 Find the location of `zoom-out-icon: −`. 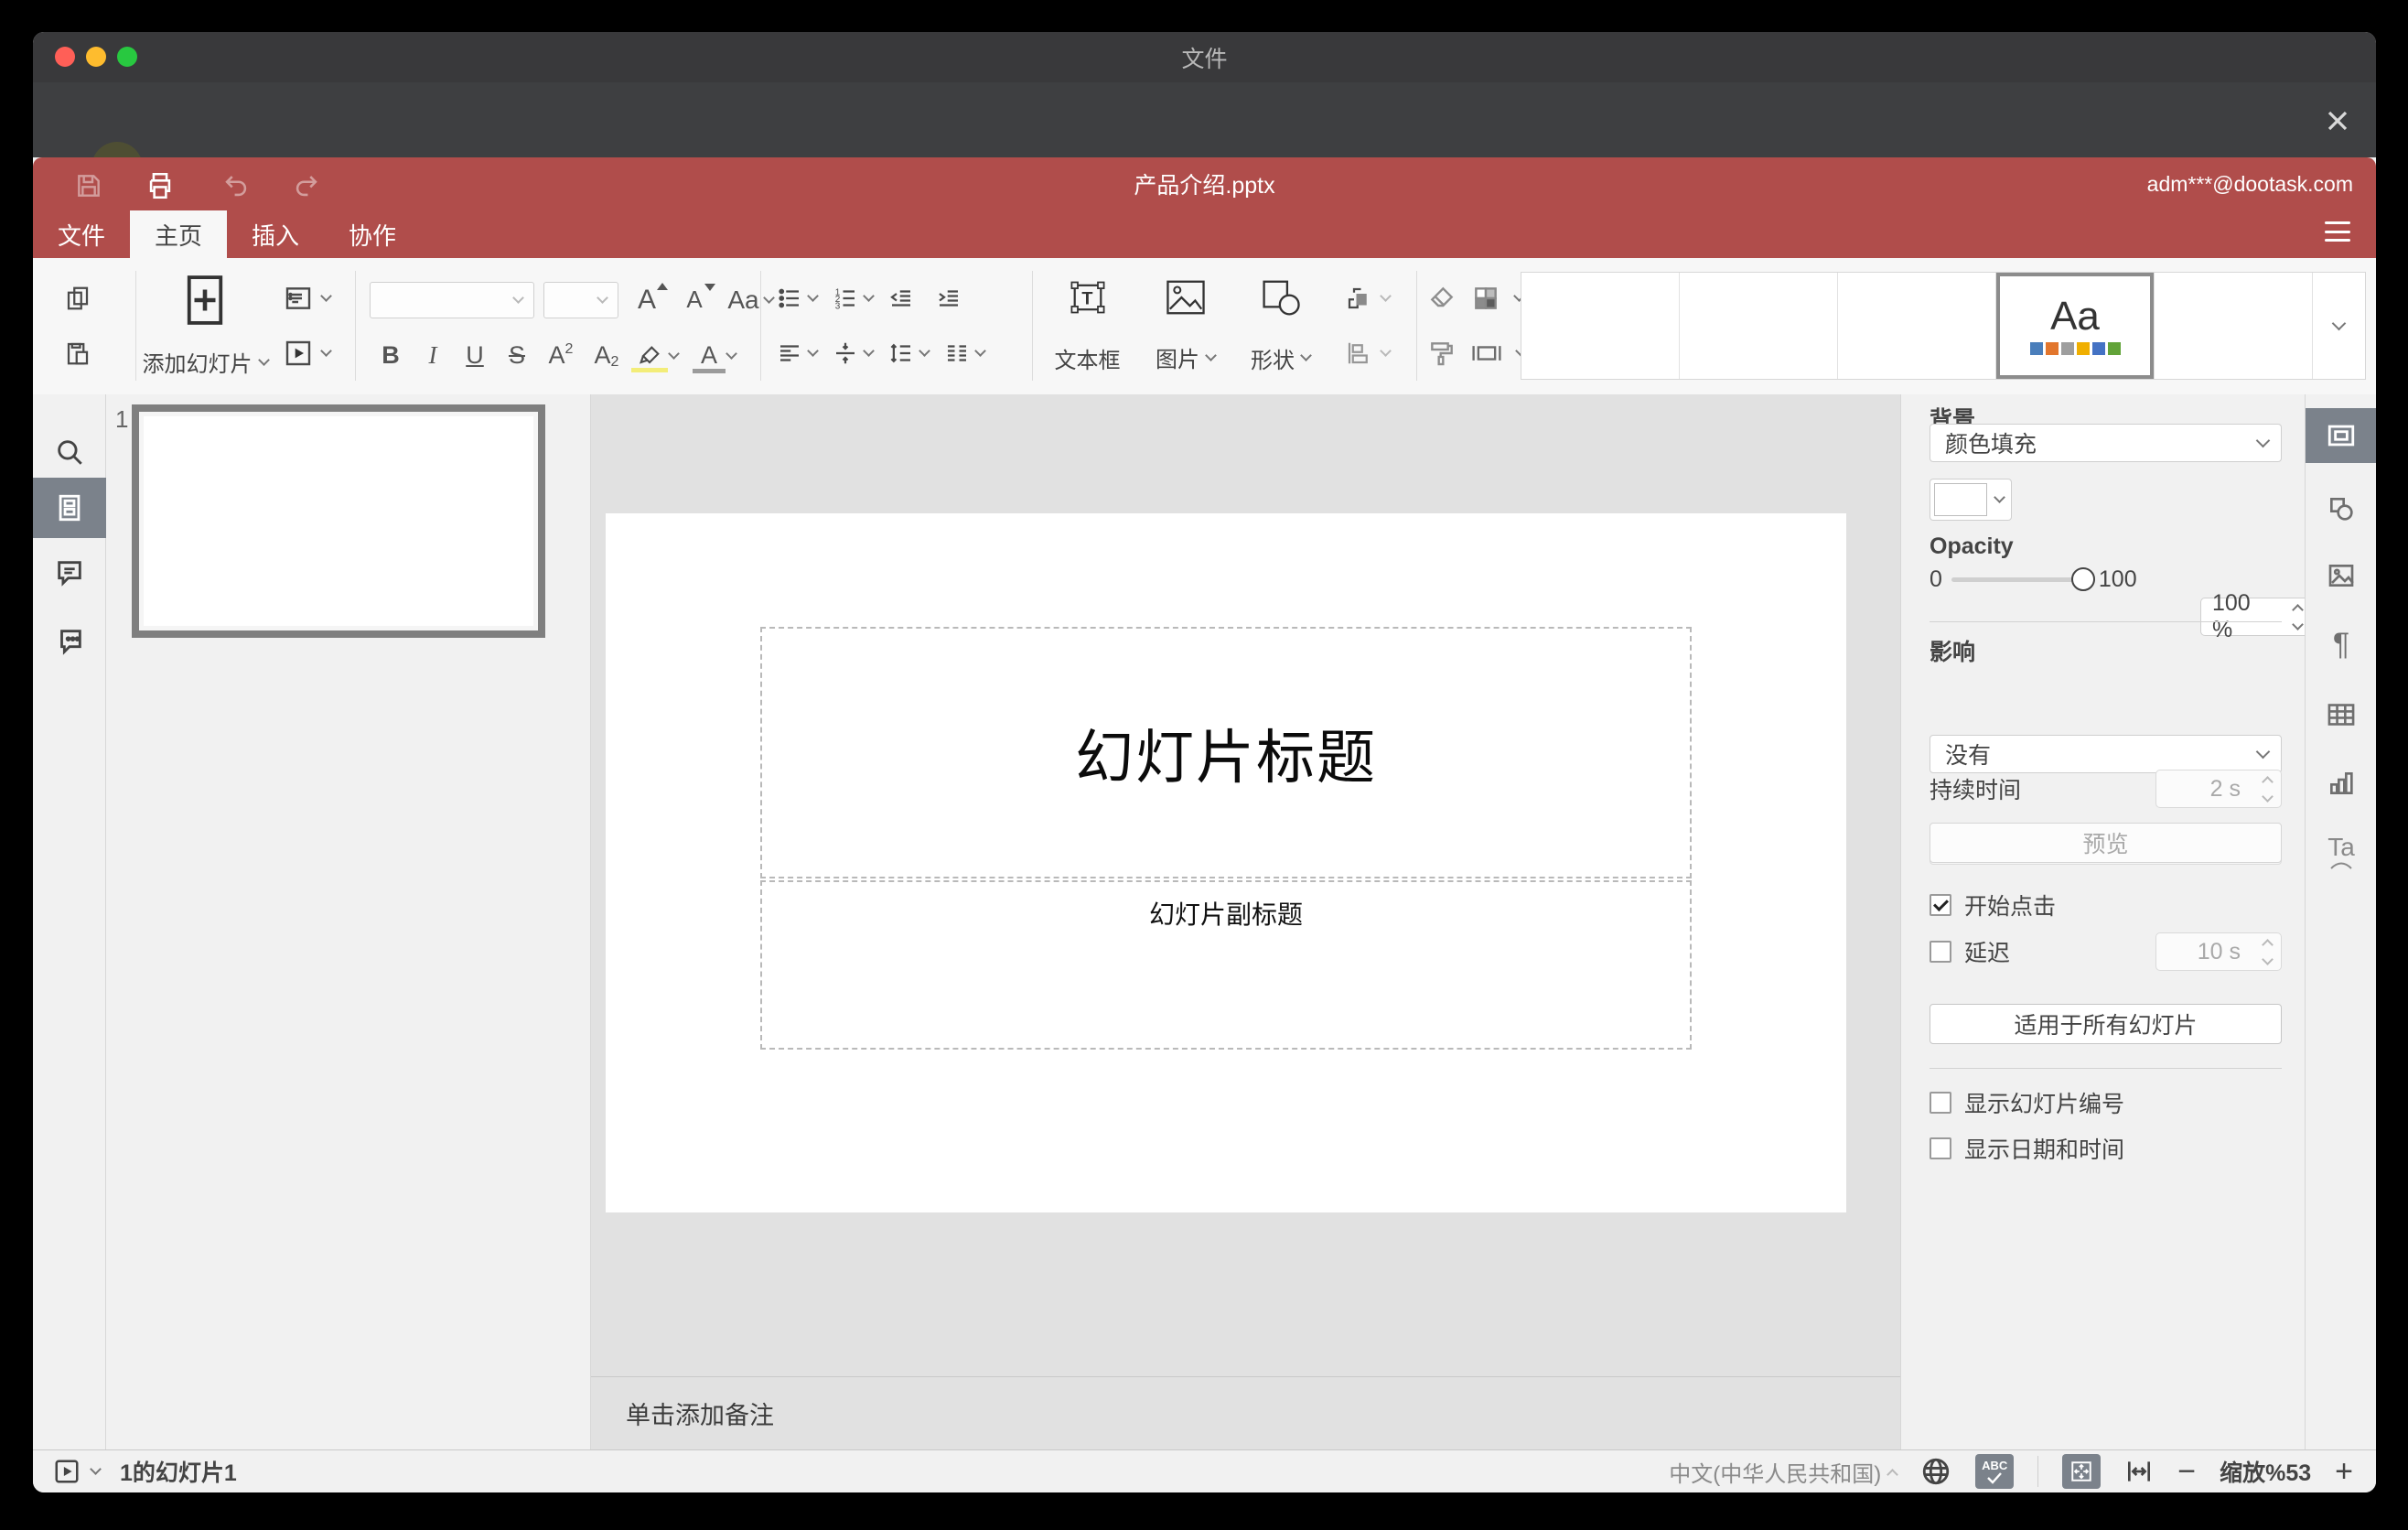

zoom-out-icon: − is located at coordinates (2186, 1471).